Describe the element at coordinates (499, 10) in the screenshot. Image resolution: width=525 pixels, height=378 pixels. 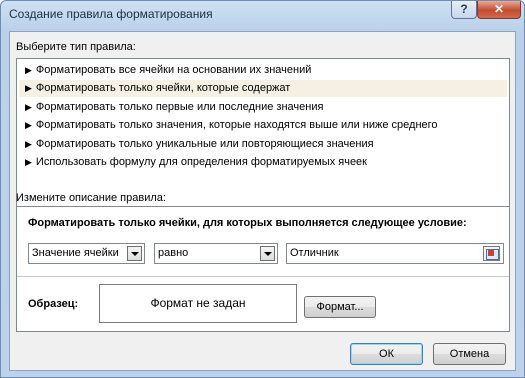
I see `close-button: ✕` at that location.